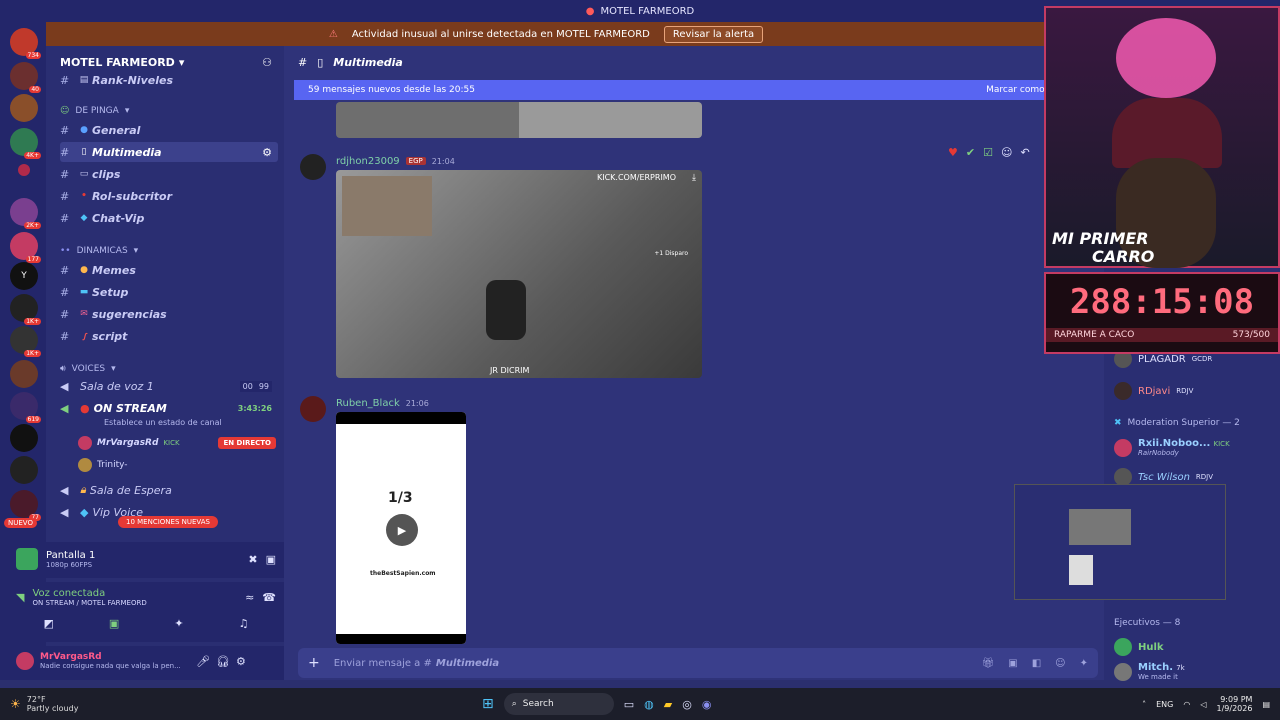  Describe the element at coordinates (94, 111) in the screenshot. I see `category-de-pinga: ☺ DE PINGA ▾` at that location.